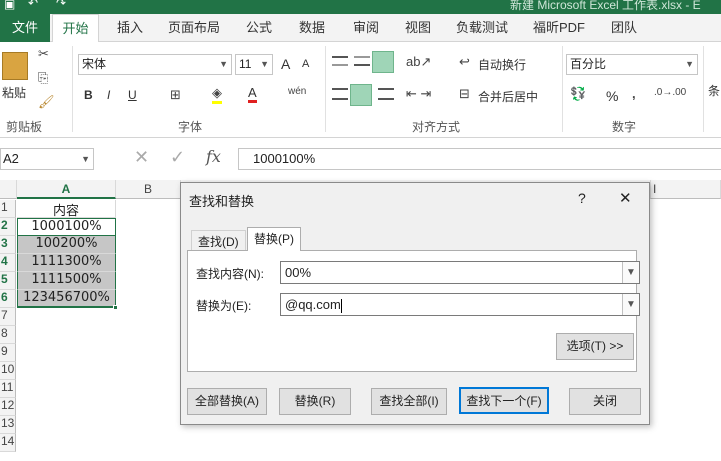 The width and height of the screenshot is (721, 461). Describe the element at coordinates (148, 189) in the screenshot. I see `column-header-b: B` at that location.